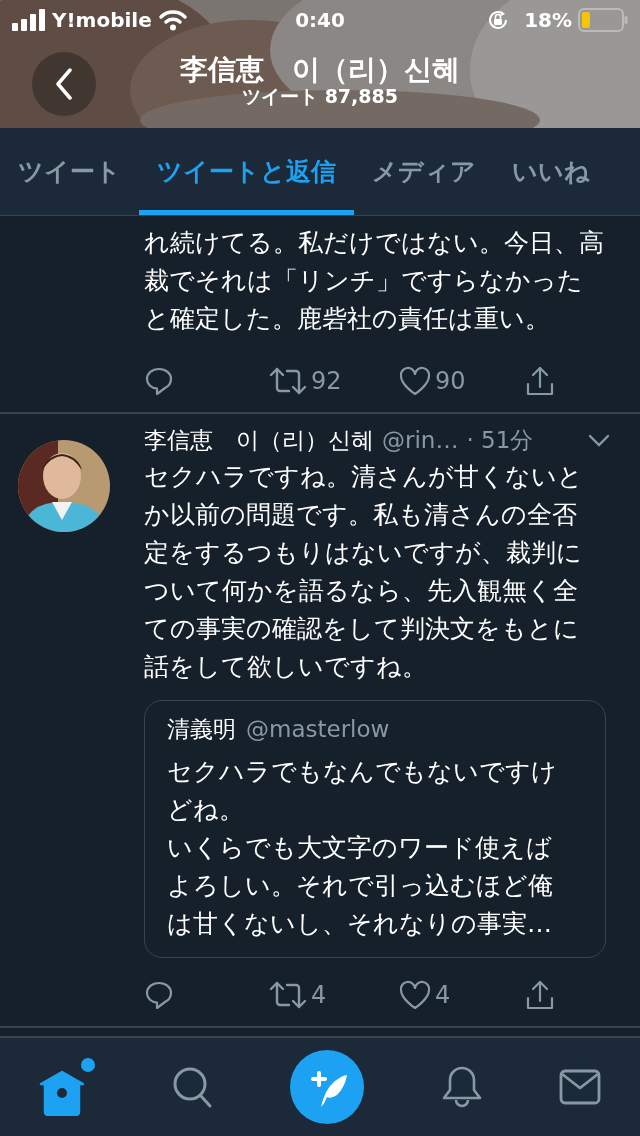  What do you see at coordinates (320, 20) in the screenshot?
I see `clock-time: 0:40` at bounding box center [320, 20].